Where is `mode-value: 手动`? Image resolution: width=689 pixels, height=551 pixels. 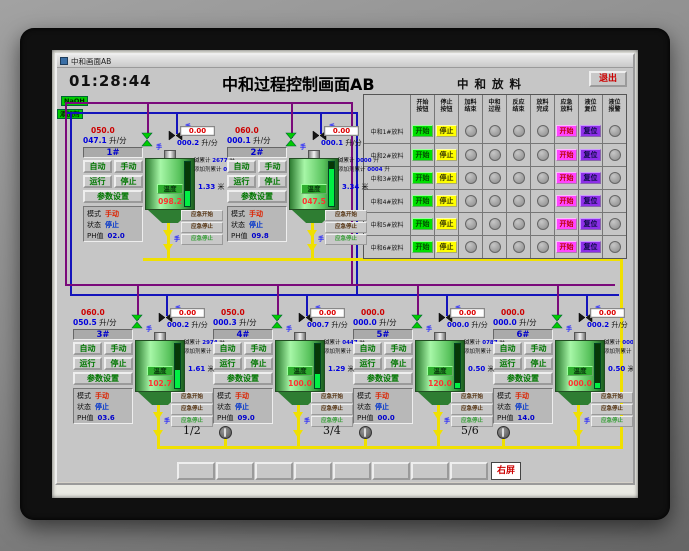 mode-value: 手动 is located at coordinates (522, 395).